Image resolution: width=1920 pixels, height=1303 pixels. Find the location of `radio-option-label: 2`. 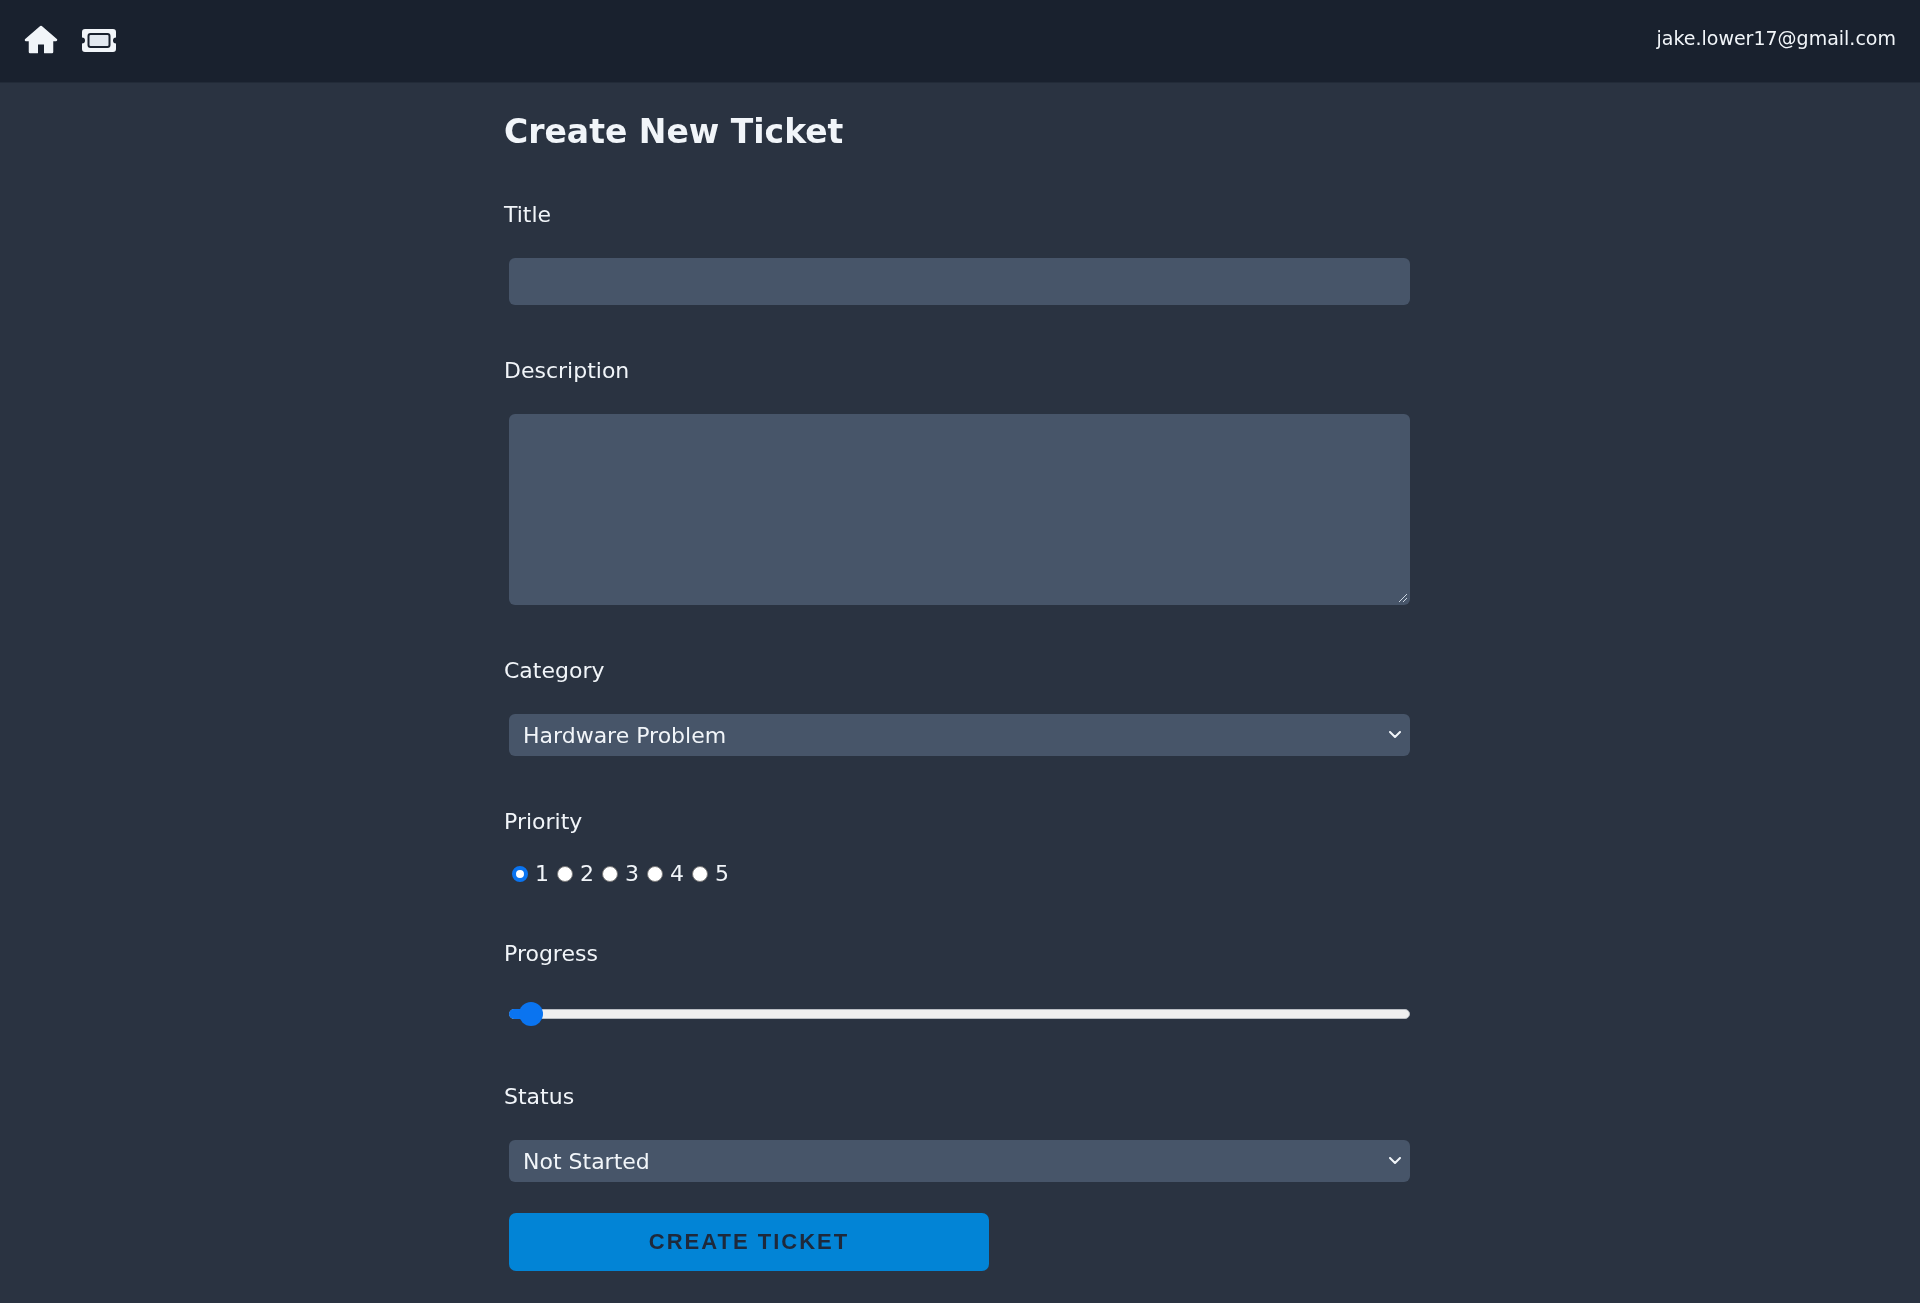

radio-option-label: 2 is located at coordinates (587, 874).